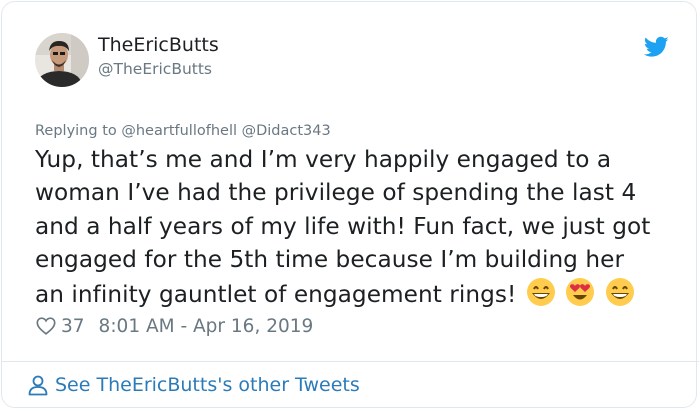 This screenshot has width=700, height=411. Describe the element at coordinates (286, 131) in the screenshot. I see `mention-link: @Didact343` at that location.